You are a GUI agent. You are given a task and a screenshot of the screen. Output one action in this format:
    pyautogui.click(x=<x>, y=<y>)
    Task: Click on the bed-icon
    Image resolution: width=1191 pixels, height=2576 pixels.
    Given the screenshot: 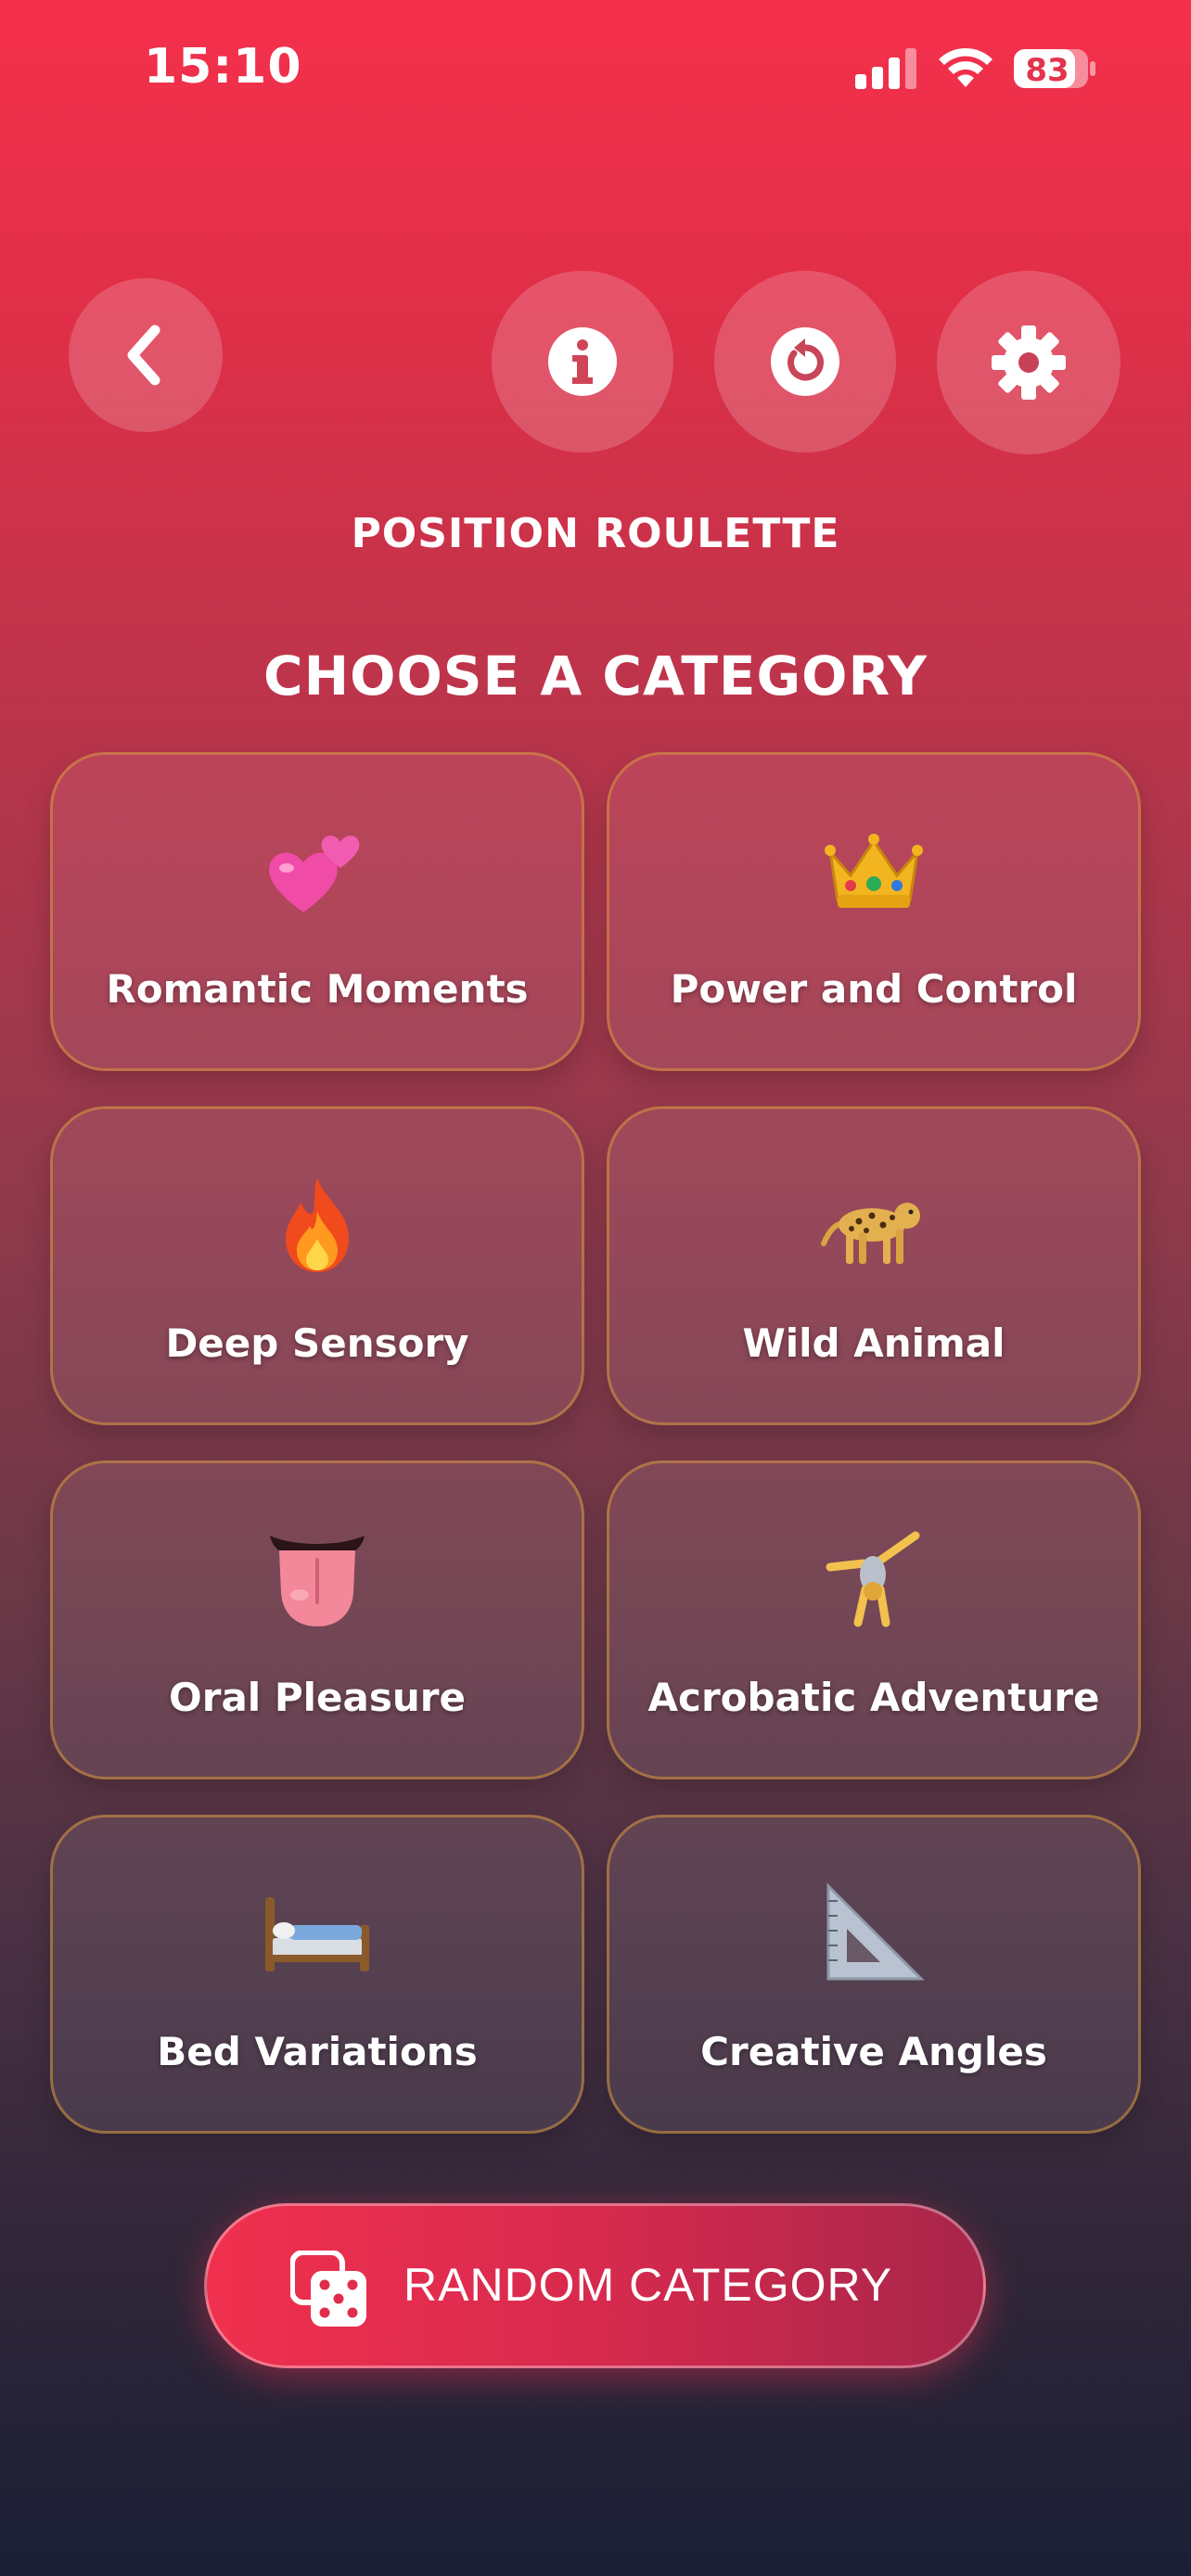 What is the action you would take?
    pyautogui.click(x=317, y=1934)
    